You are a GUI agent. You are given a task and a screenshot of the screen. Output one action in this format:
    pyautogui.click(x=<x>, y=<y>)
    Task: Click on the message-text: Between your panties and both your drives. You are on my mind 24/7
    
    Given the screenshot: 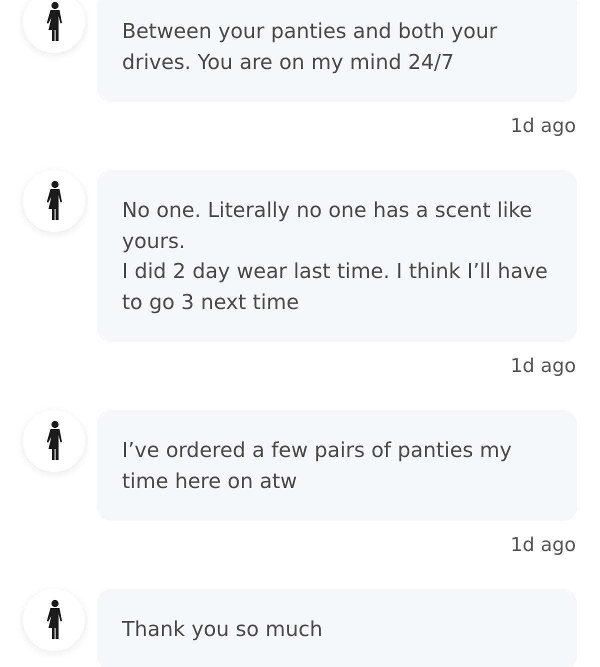 What is the action you would take?
    pyautogui.click(x=310, y=47)
    